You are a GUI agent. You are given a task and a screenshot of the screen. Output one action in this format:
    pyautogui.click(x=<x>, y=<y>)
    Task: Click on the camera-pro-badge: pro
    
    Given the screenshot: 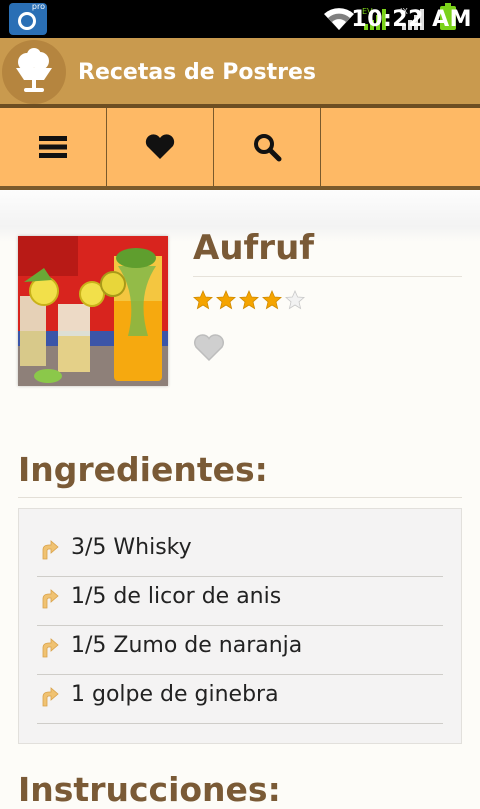 What is the action you would take?
    pyautogui.click(x=38, y=6)
    